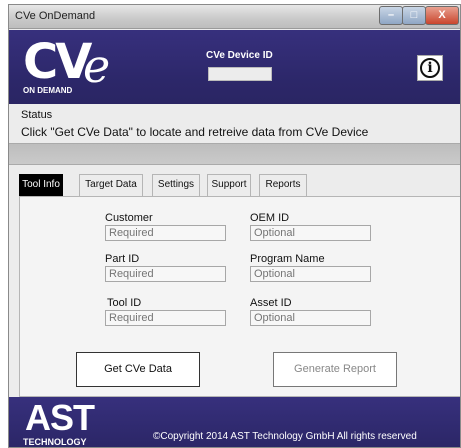 The width and height of the screenshot is (461, 448). I want to click on tab-settings: Settings, so click(176, 185).